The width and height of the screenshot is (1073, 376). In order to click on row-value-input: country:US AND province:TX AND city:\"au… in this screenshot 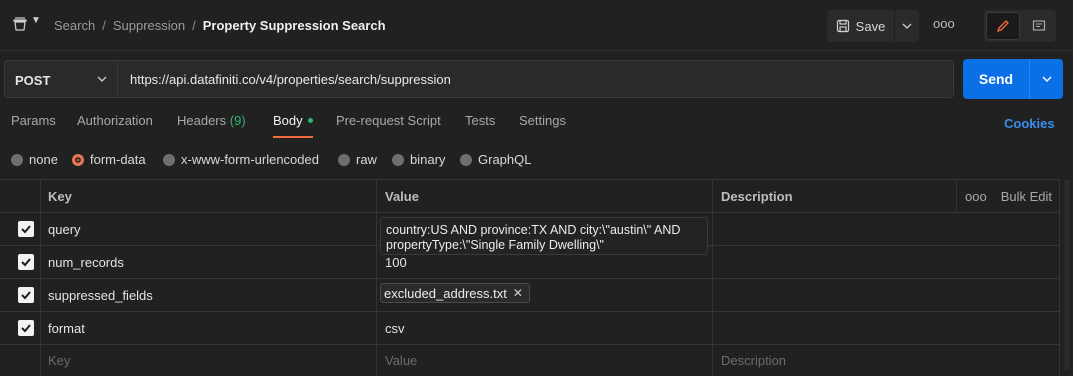, I will do `click(544, 236)`.